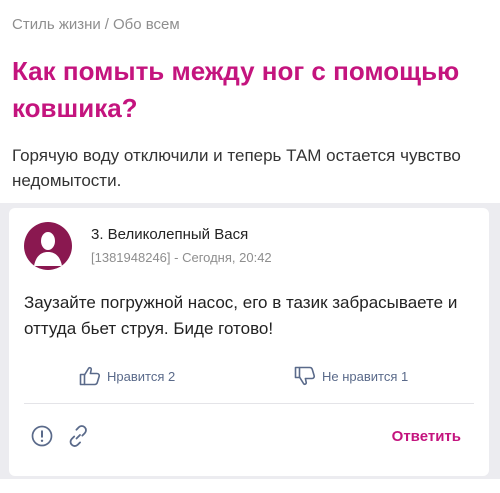 The width and height of the screenshot is (500, 493). I want to click on breadcrumb-category: Стиль жизни, so click(56, 24).